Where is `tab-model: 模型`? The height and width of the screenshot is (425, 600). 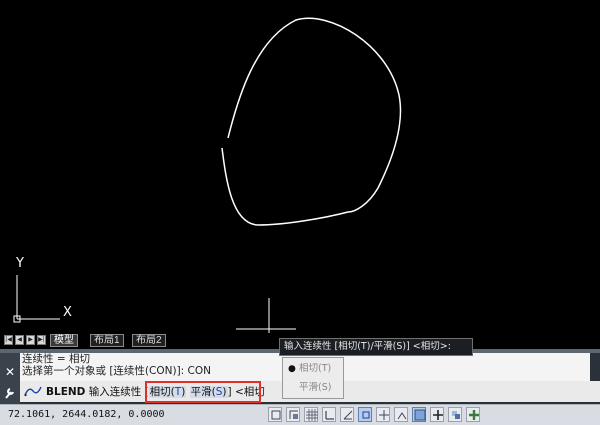
tab-model: 模型 is located at coordinates (64, 340).